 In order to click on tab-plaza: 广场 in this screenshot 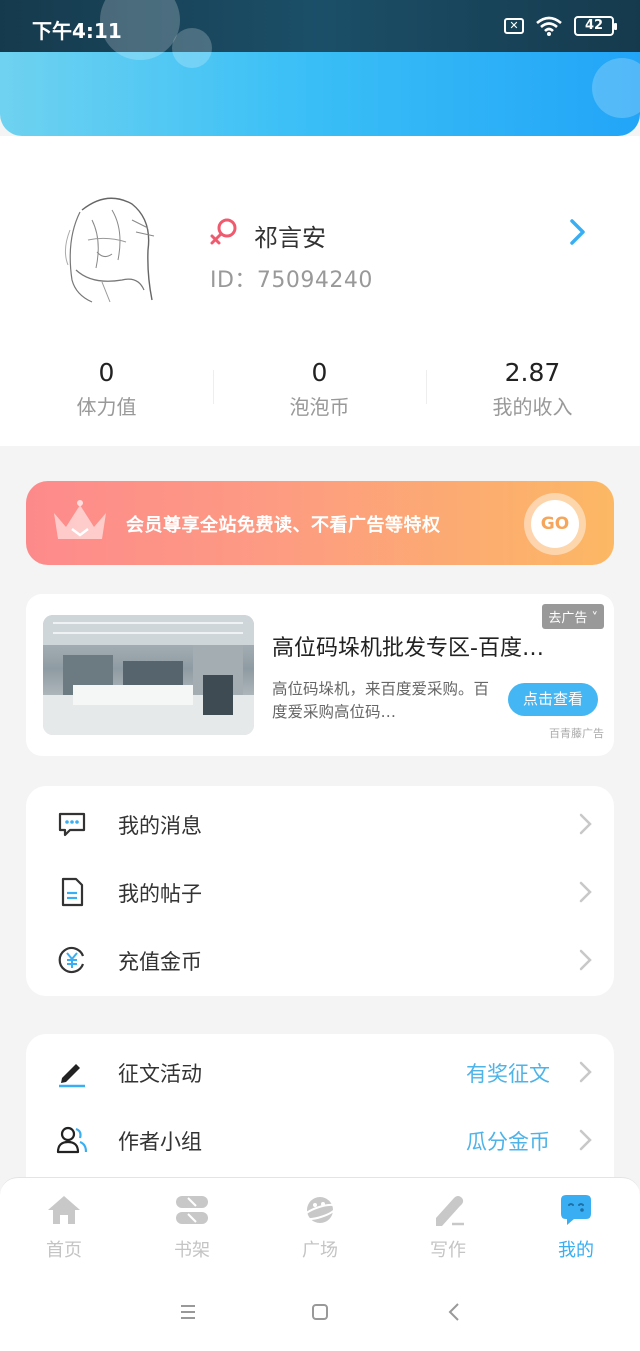, I will do `click(320, 1227)`.